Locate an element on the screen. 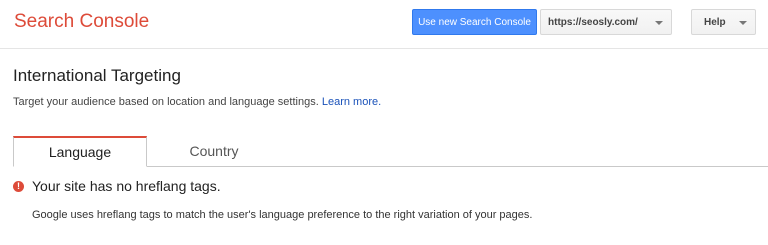  help-label: Help is located at coordinates (715, 22).